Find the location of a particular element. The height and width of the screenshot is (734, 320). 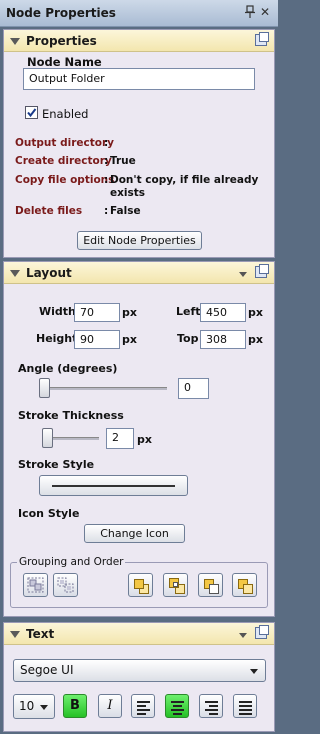

width-input: 70 is located at coordinates (97, 312).